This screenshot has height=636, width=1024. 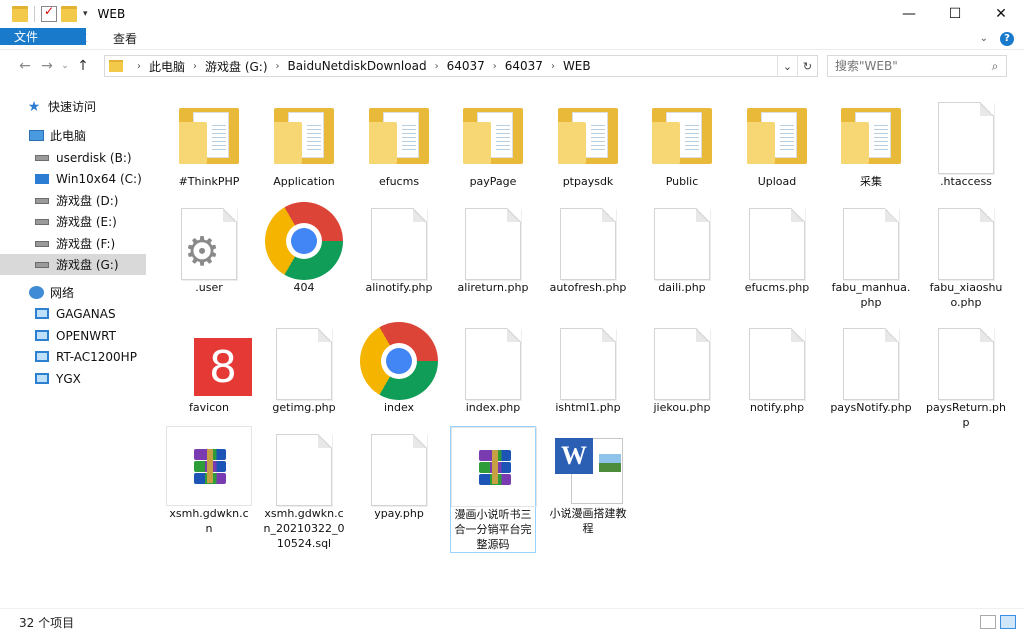 I want to click on file-item: ishtml1.php, so click(x=588, y=367).